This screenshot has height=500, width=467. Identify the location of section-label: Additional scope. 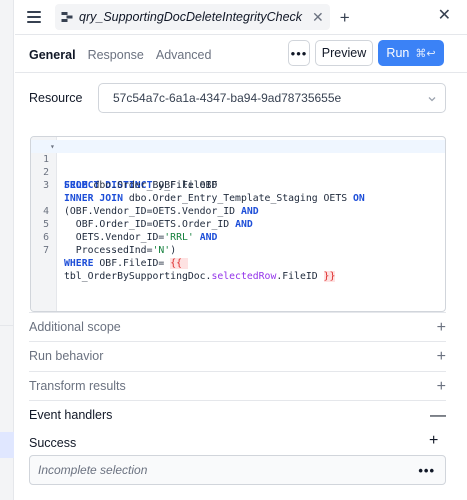
(75, 327).